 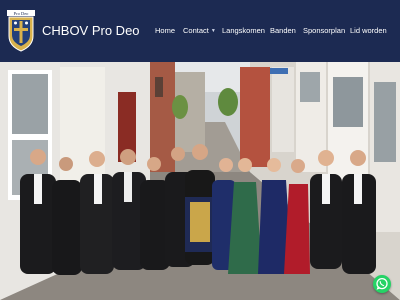 I want to click on nav-contact: Contact ▼, so click(x=199, y=31).